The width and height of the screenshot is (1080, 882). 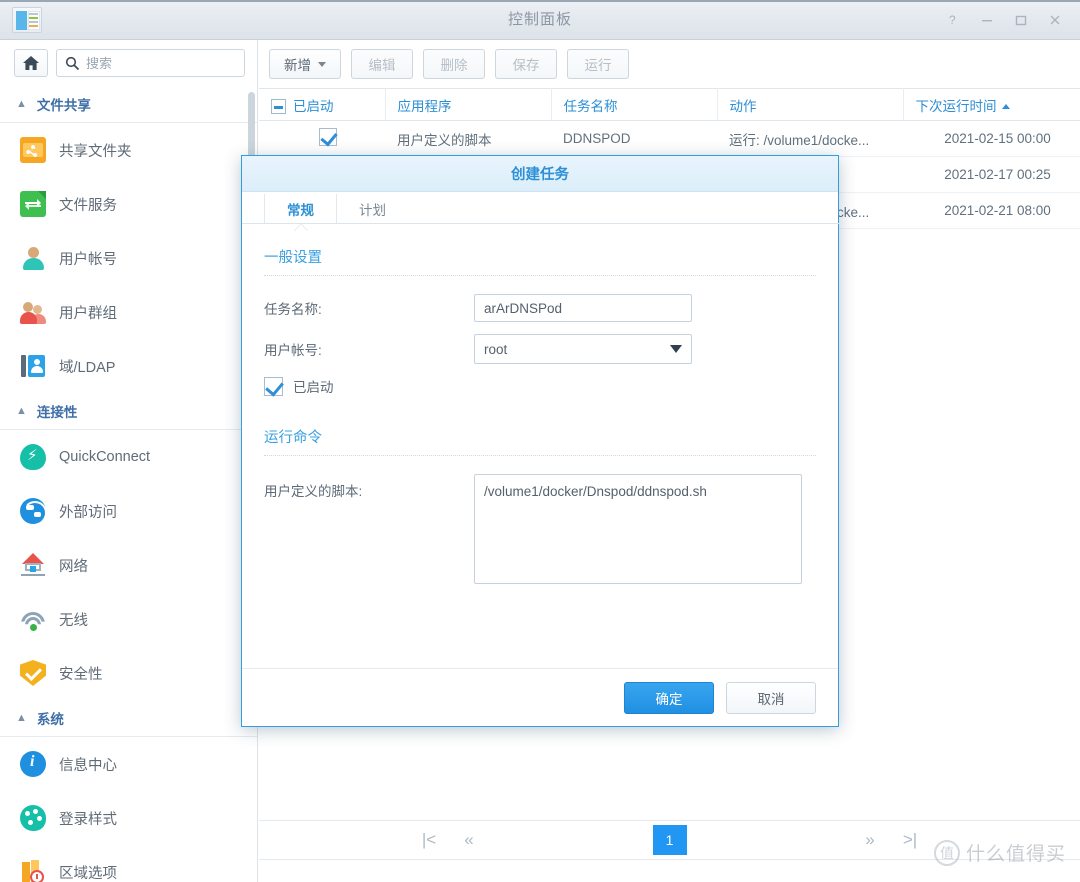 I want to click on run-command-heading: 运行命令, so click(x=293, y=438).